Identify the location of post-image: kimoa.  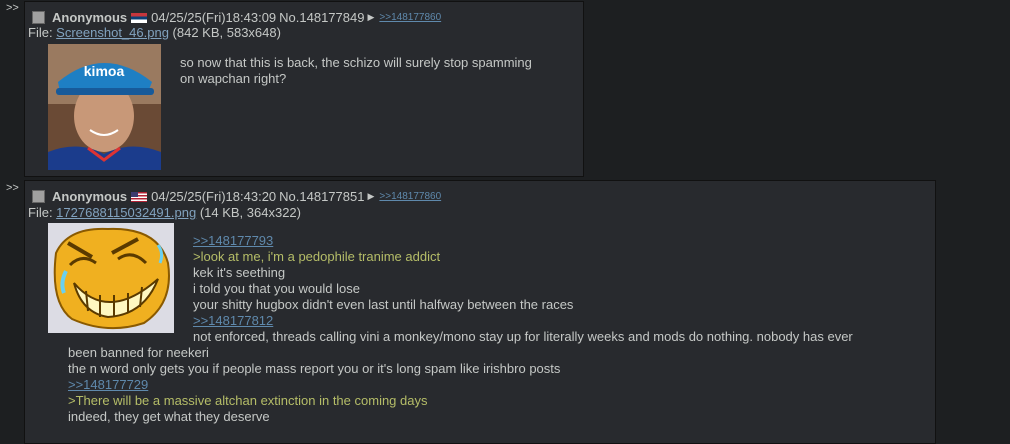
(104, 107).